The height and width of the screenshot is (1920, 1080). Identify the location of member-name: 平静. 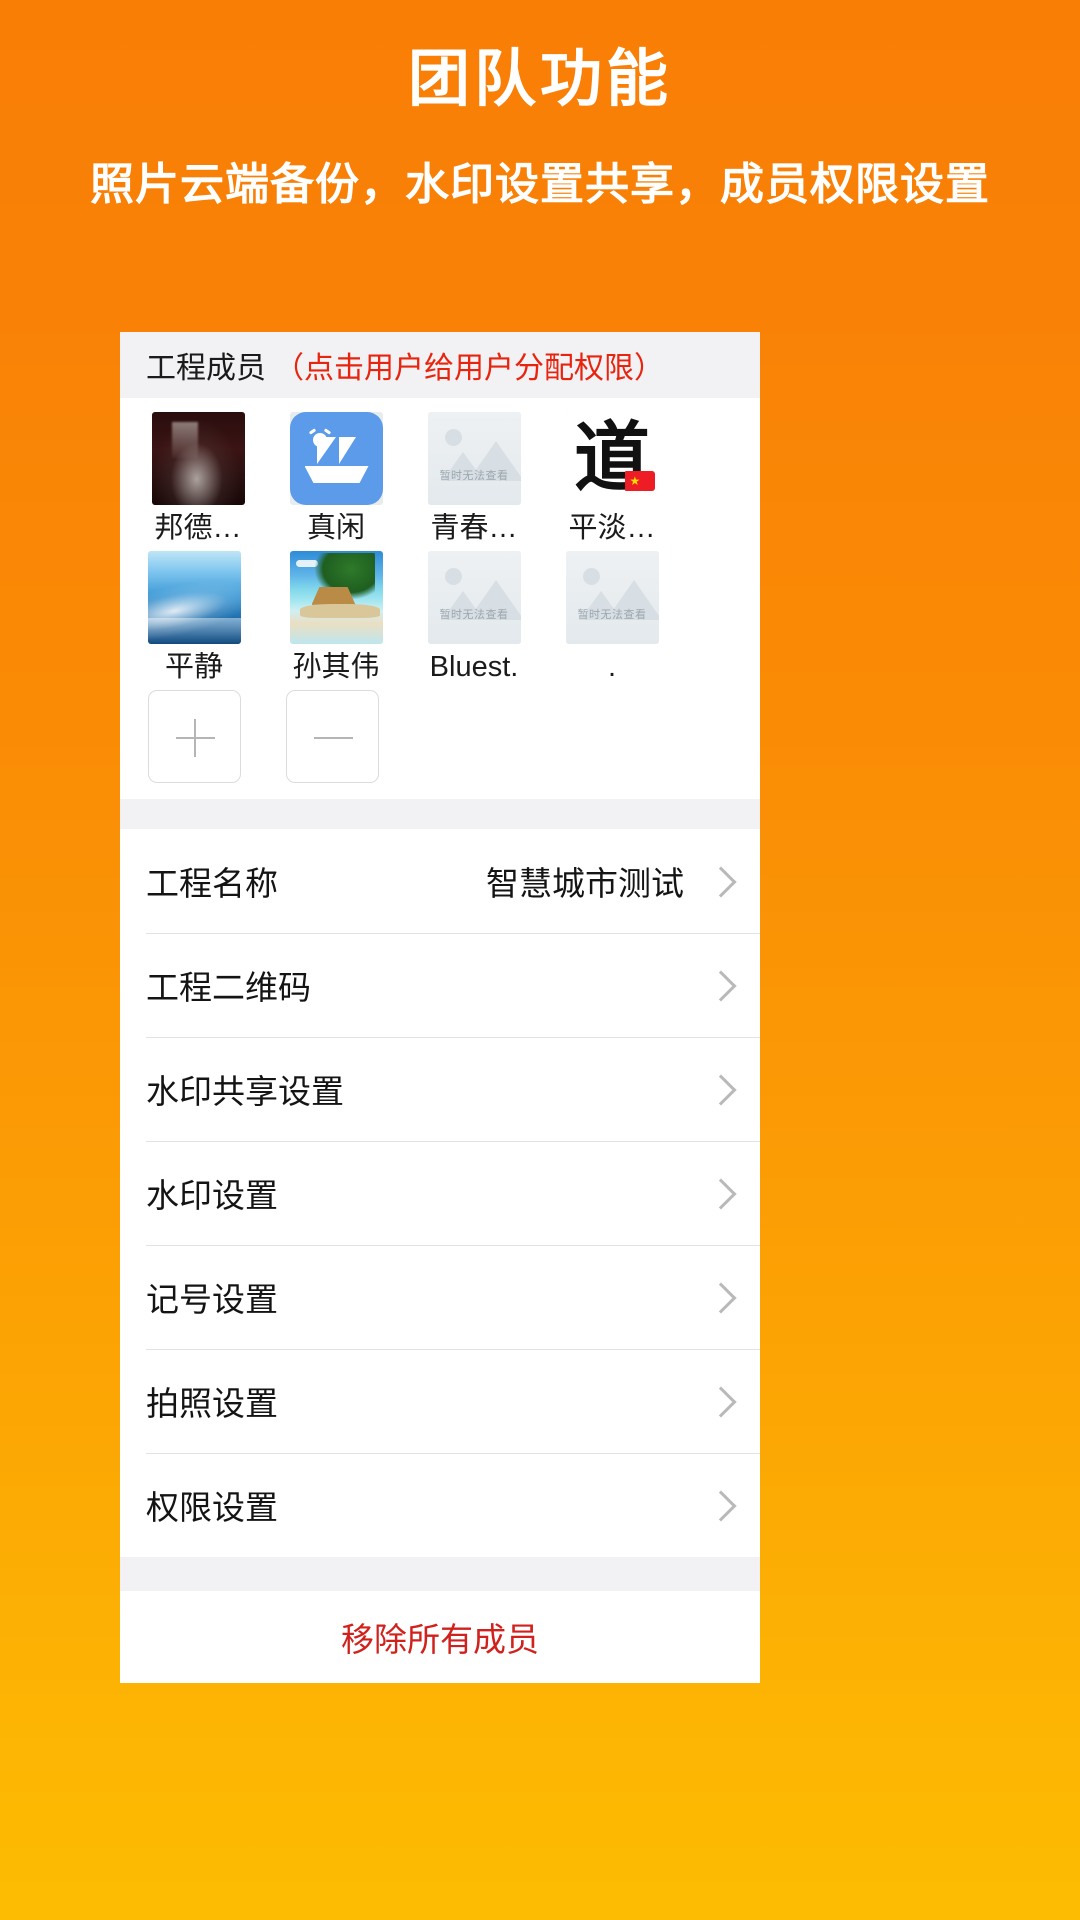
(193, 667).